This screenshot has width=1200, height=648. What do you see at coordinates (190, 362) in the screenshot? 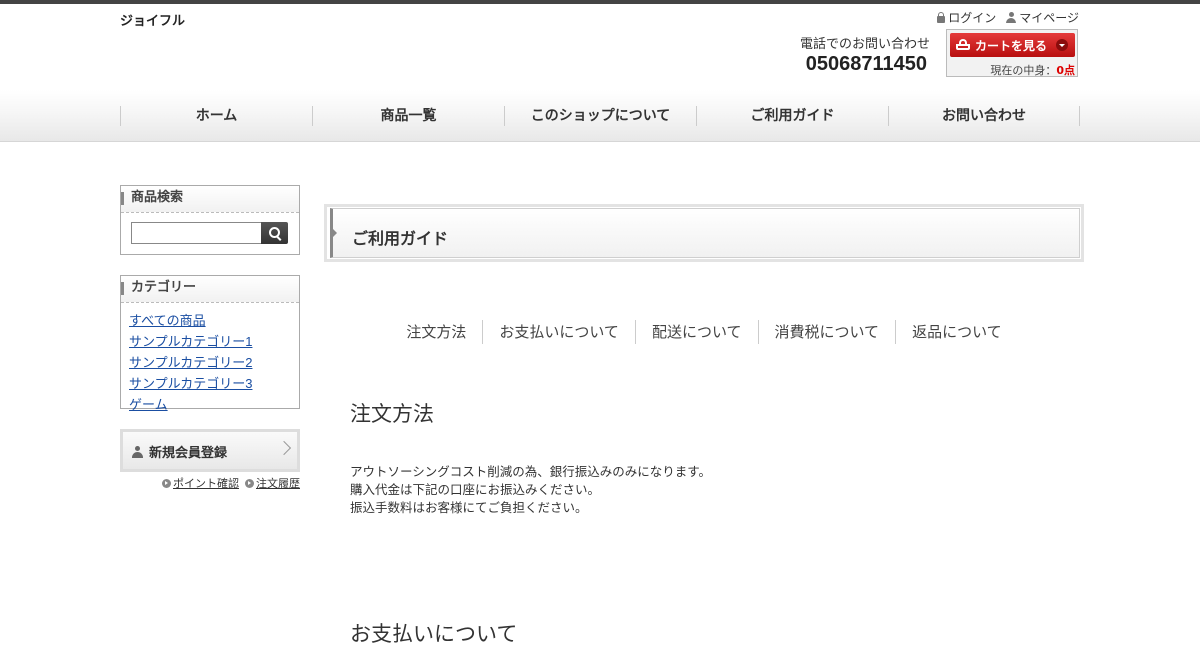
I see `category-link-2: サンプルカテゴリー2` at bounding box center [190, 362].